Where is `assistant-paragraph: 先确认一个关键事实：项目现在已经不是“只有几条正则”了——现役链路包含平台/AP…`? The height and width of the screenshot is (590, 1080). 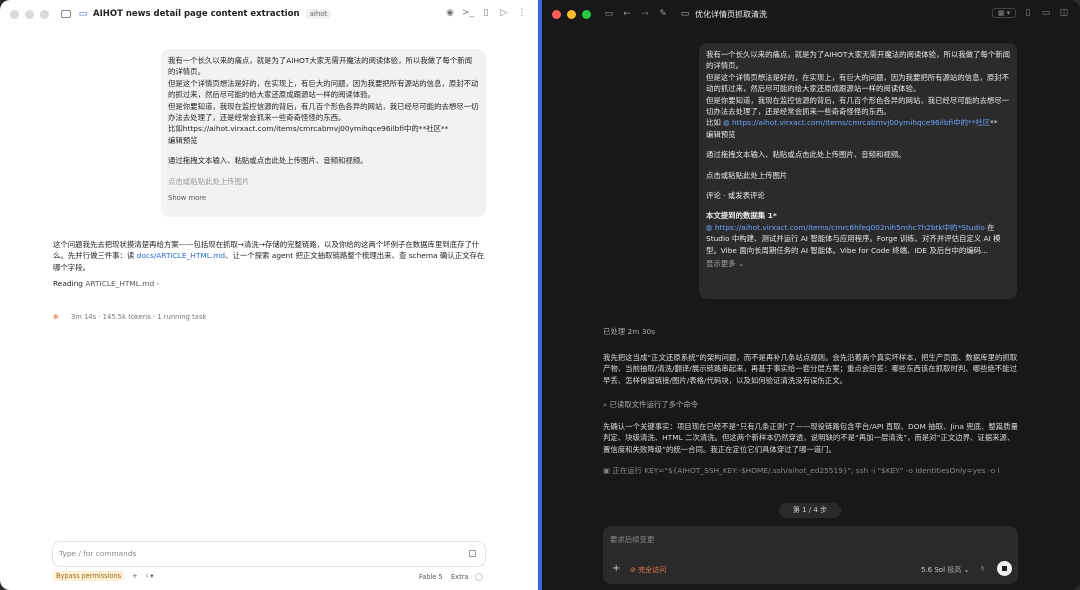 assistant-paragraph: 先确认一个关键事实：项目现在已经不是“只有几条正则”了——现役链路包含平台/AP… is located at coordinates (810, 438).